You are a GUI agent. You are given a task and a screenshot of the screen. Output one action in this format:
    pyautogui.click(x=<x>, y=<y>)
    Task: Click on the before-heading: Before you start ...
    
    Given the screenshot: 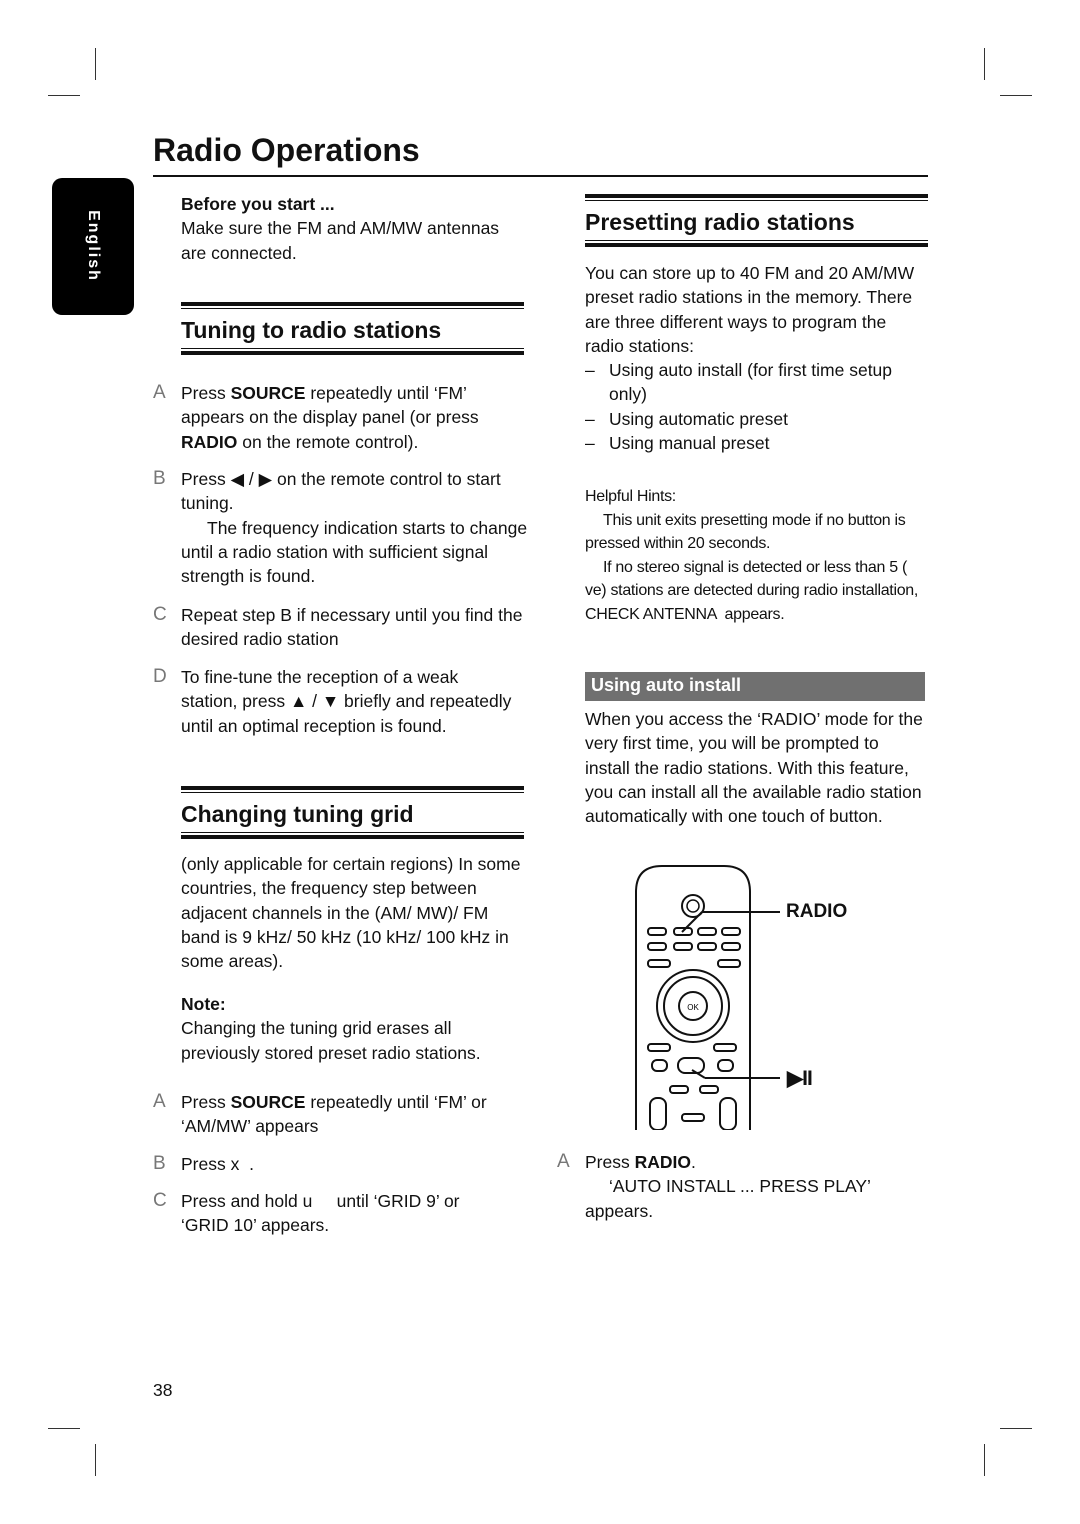 What is the action you would take?
    pyautogui.click(x=258, y=204)
    